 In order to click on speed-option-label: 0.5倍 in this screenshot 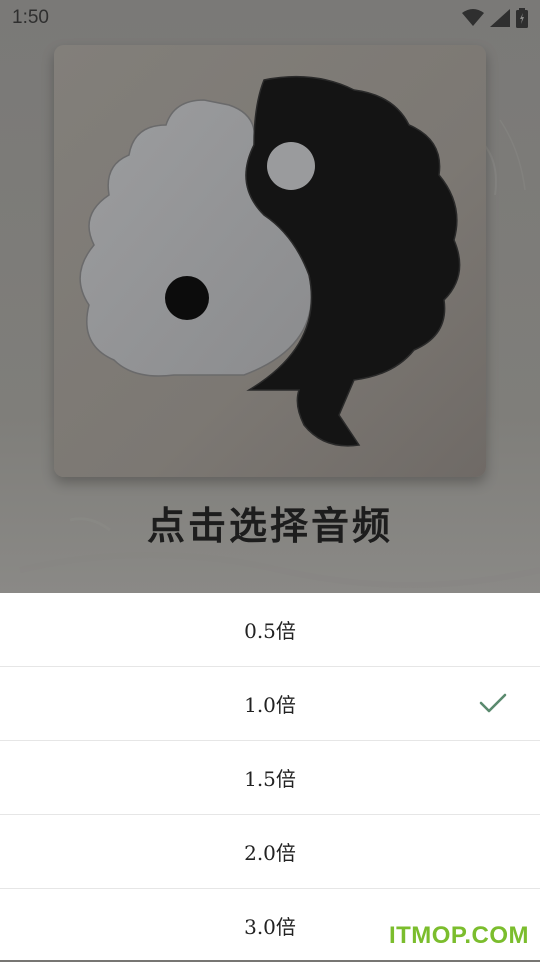, I will do `click(270, 631)`.